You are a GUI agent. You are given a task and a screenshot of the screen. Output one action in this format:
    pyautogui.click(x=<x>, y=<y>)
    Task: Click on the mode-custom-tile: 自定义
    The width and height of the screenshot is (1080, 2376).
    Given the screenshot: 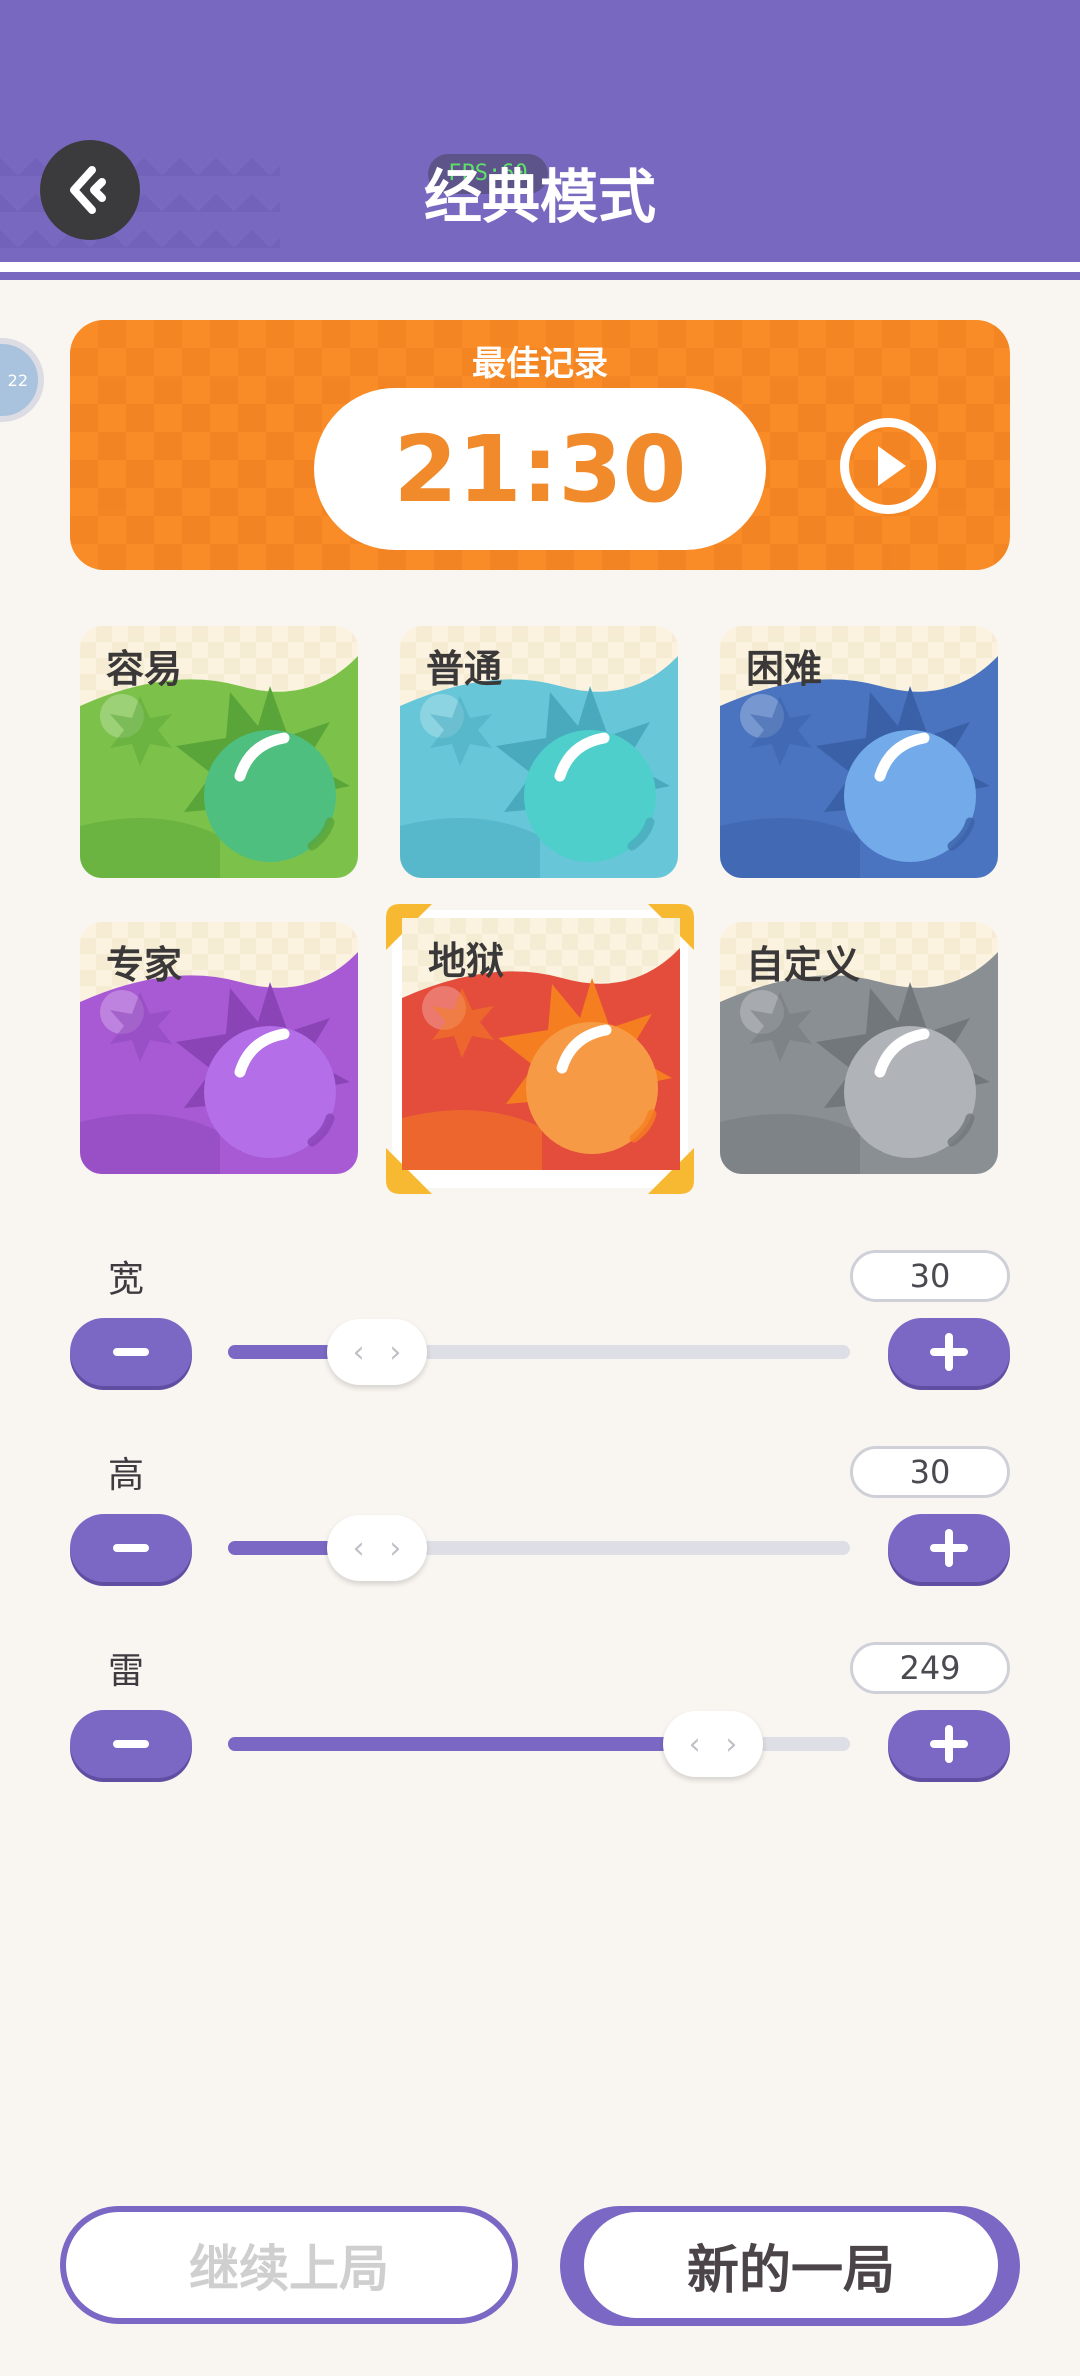 What is the action you would take?
    pyautogui.click(x=859, y=1048)
    